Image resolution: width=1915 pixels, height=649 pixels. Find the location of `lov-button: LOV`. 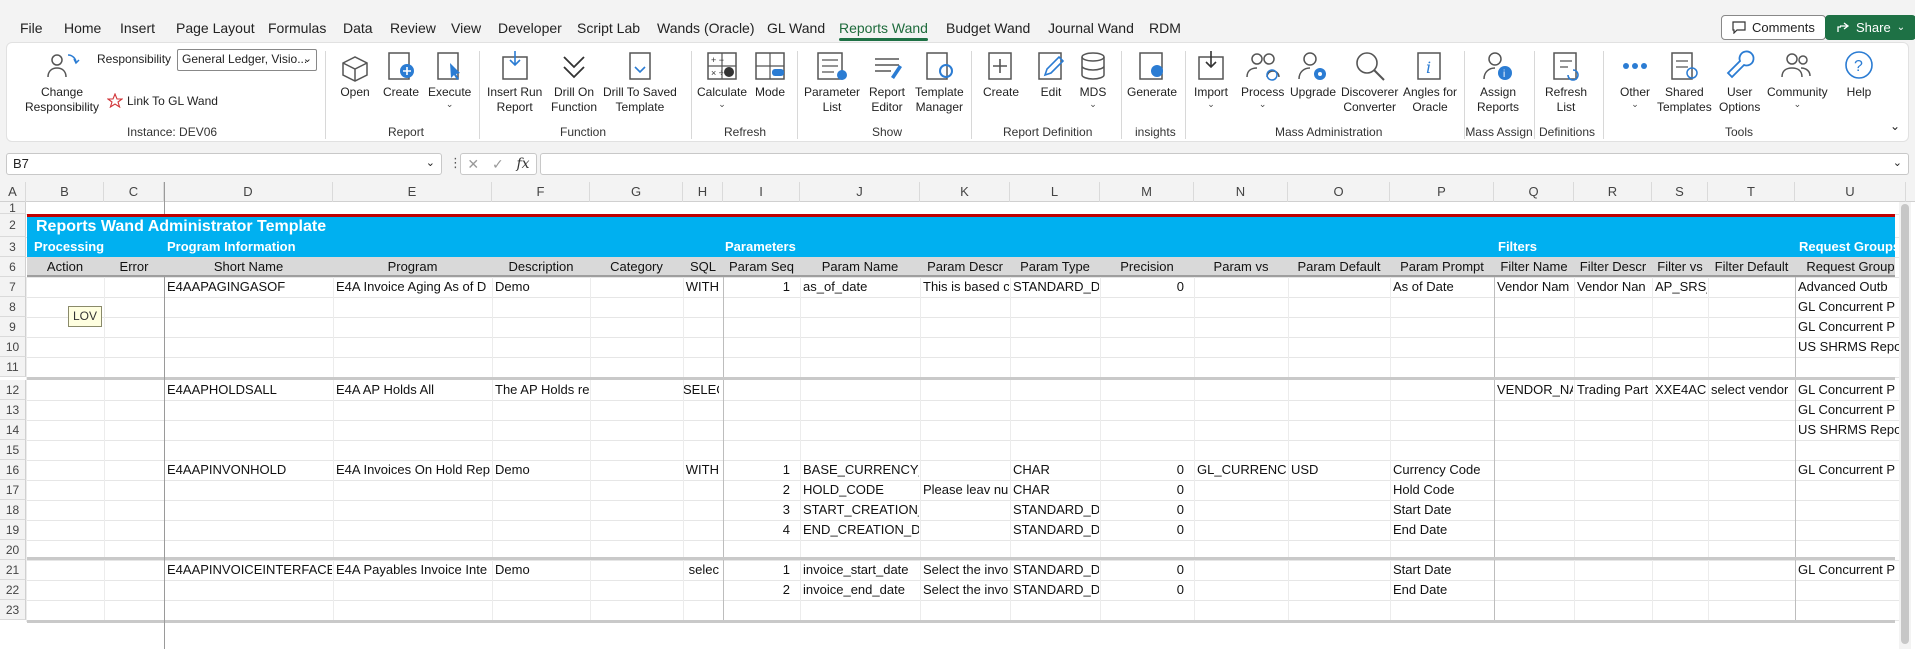

lov-button: LOV is located at coordinates (85, 316).